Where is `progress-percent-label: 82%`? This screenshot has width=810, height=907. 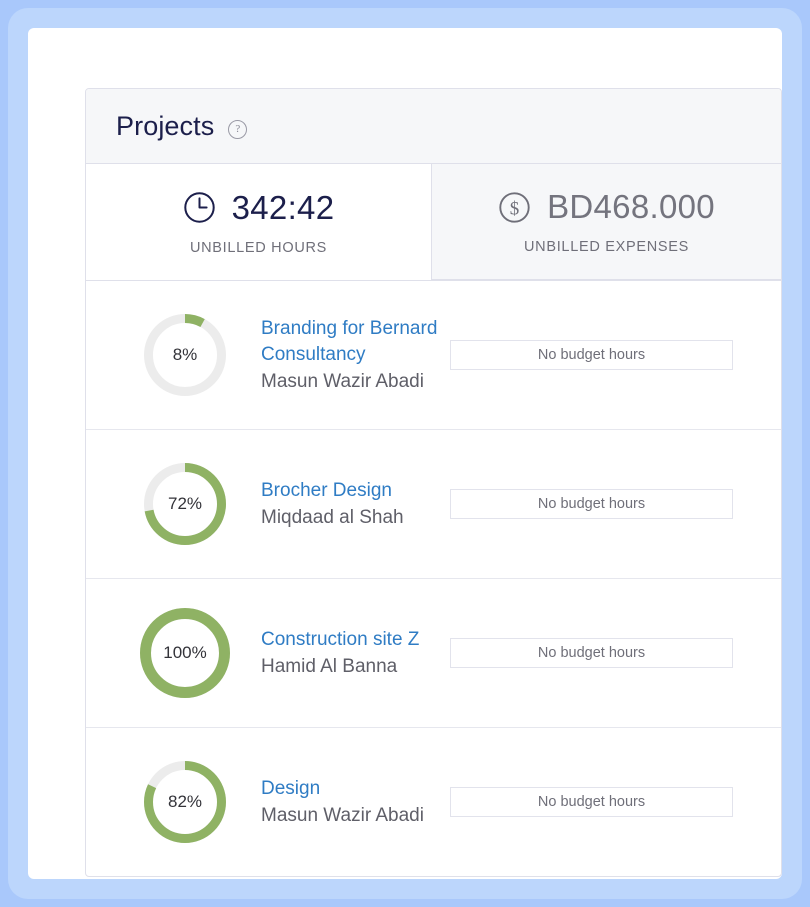 progress-percent-label: 82% is located at coordinates (185, 801).